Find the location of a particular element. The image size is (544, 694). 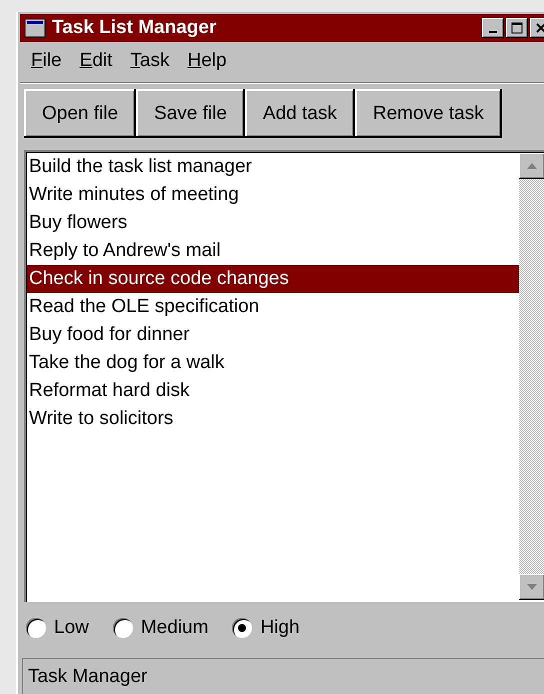

list-entry: Write minutes of meeting is located at coordinates (273, 195).